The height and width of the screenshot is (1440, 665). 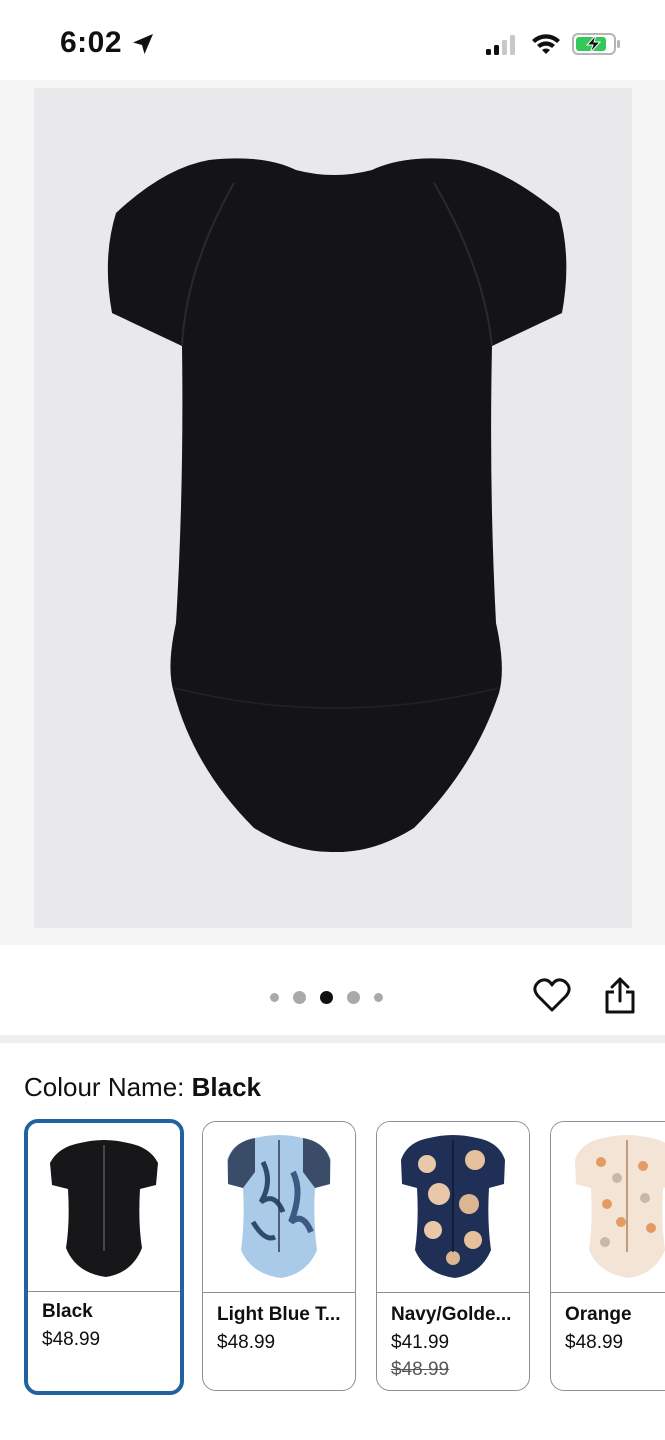 I want to click on colour-swatch-black: Black $48.99, so click(x=104, y=1257).